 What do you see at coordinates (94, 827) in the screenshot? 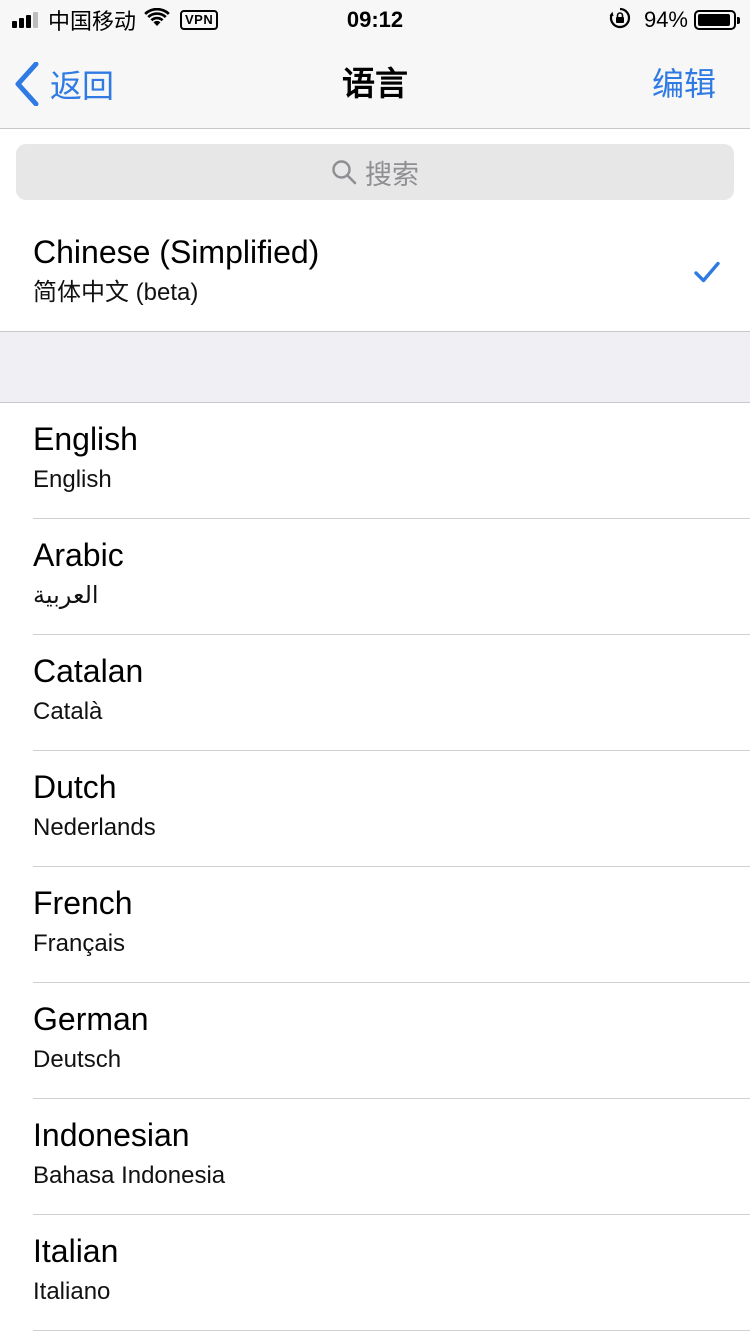
I see `language-native-name: Nederlands` at bounding box center [94, 827].